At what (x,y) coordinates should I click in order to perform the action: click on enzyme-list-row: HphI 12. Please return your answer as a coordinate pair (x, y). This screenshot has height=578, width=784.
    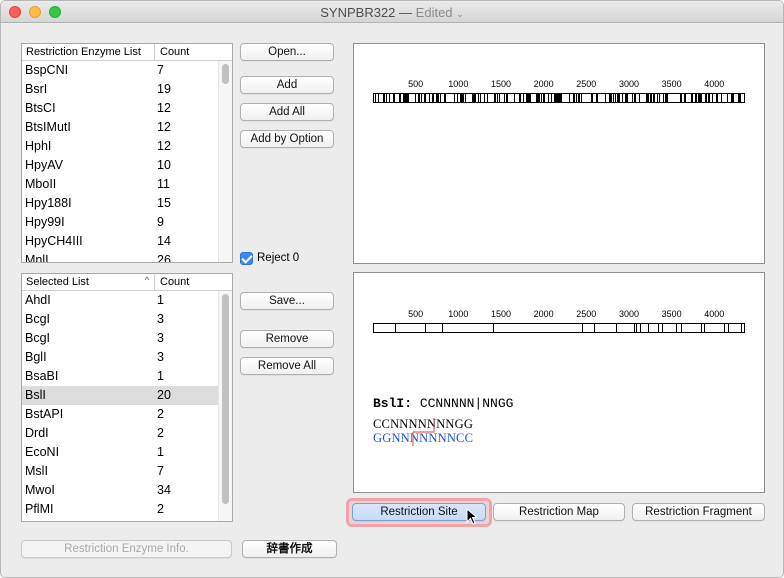
    Looking at the image, I should click on (120, 146).